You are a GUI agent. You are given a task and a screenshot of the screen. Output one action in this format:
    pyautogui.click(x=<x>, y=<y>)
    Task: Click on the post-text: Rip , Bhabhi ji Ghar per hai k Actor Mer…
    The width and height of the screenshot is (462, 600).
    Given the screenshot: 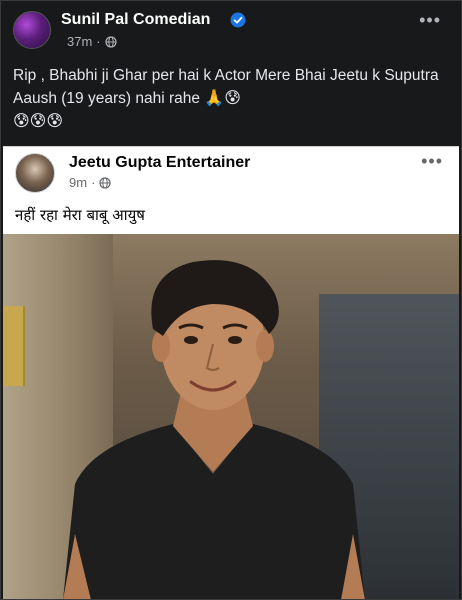 What is the action you would take?
    pyautogui.click(x=231, y=99)
    